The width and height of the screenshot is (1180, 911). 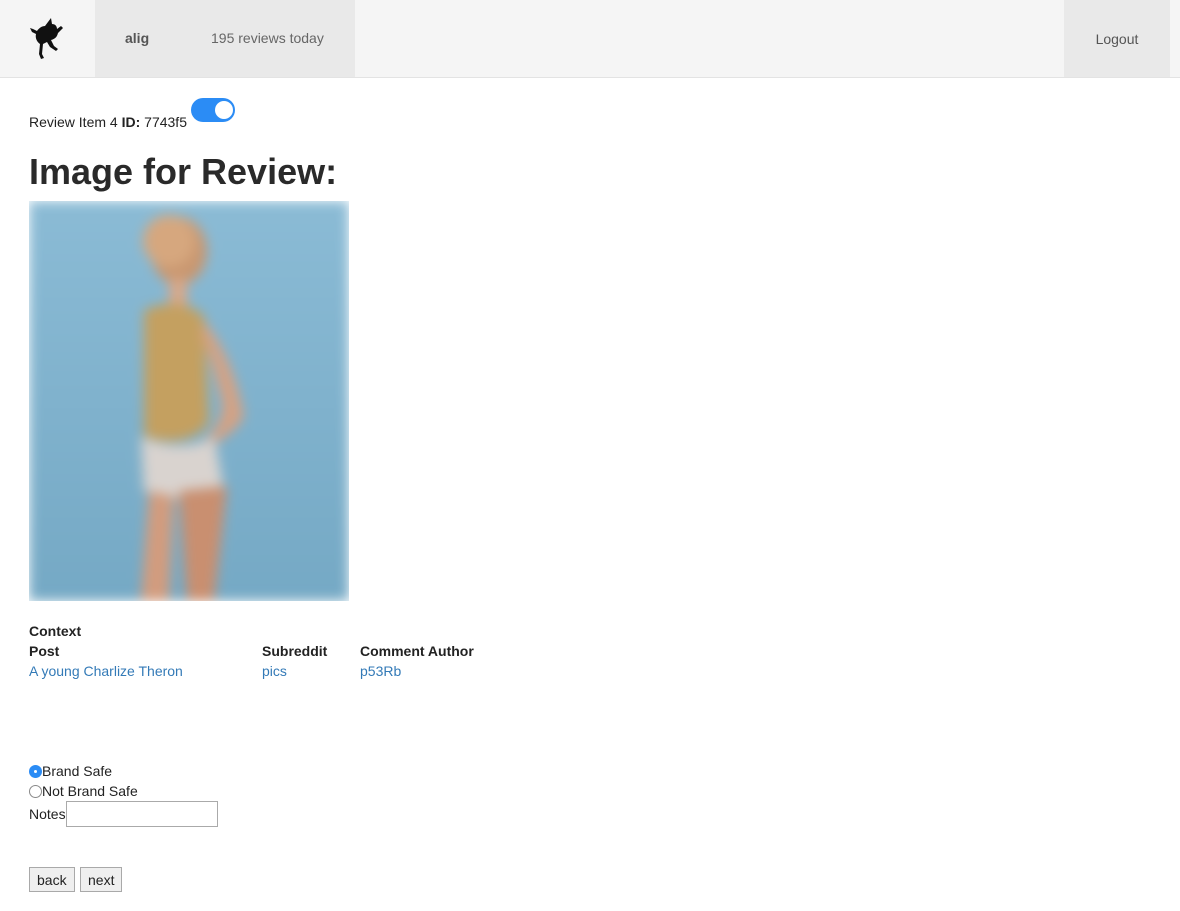 What do you see at coordinates (35, 771) in the screenshot?
I see `brand-safe-radio` at bounding box center [35, 771].